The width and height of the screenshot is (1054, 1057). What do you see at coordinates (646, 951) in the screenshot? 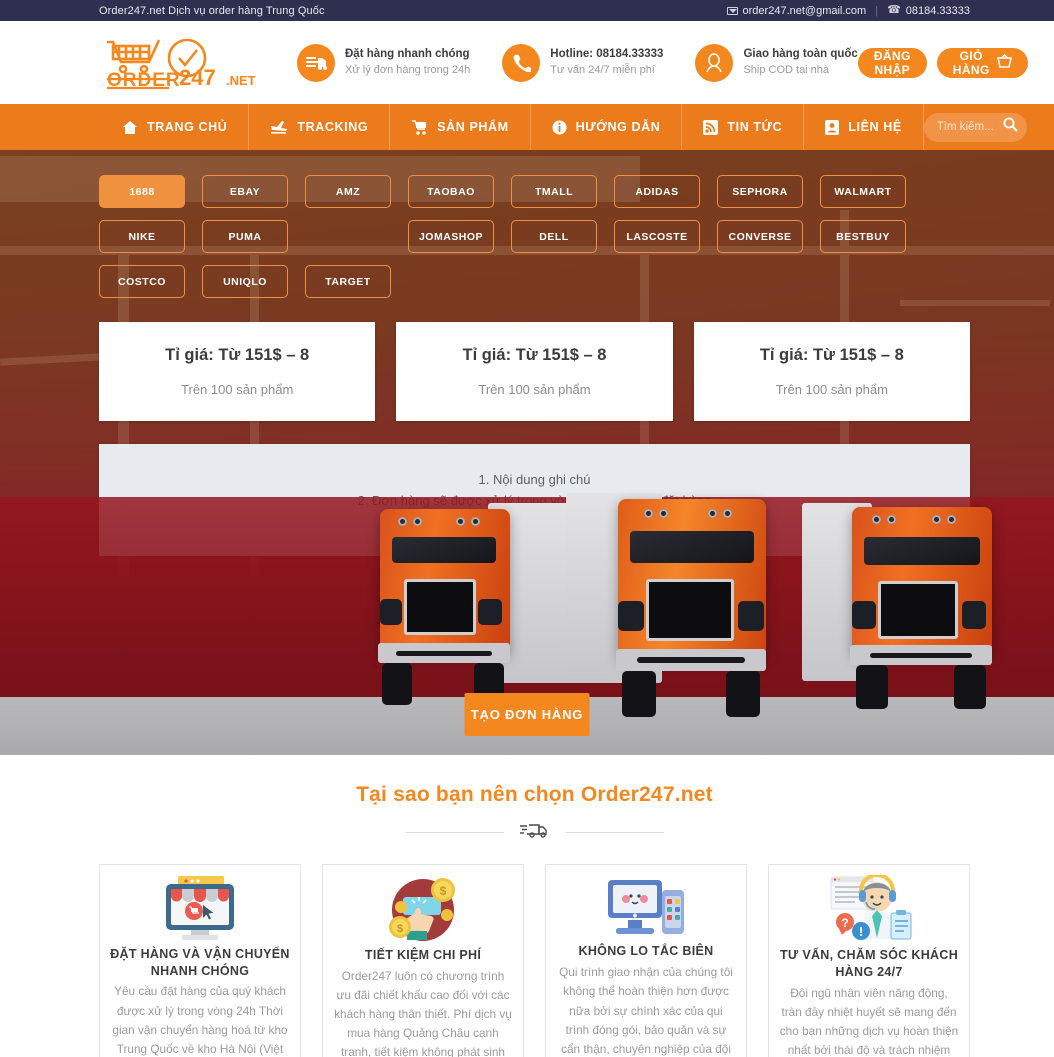
I see `why-card-title: KHÔNG LO TẮC BIÊN` at bounding box center [646, 951].